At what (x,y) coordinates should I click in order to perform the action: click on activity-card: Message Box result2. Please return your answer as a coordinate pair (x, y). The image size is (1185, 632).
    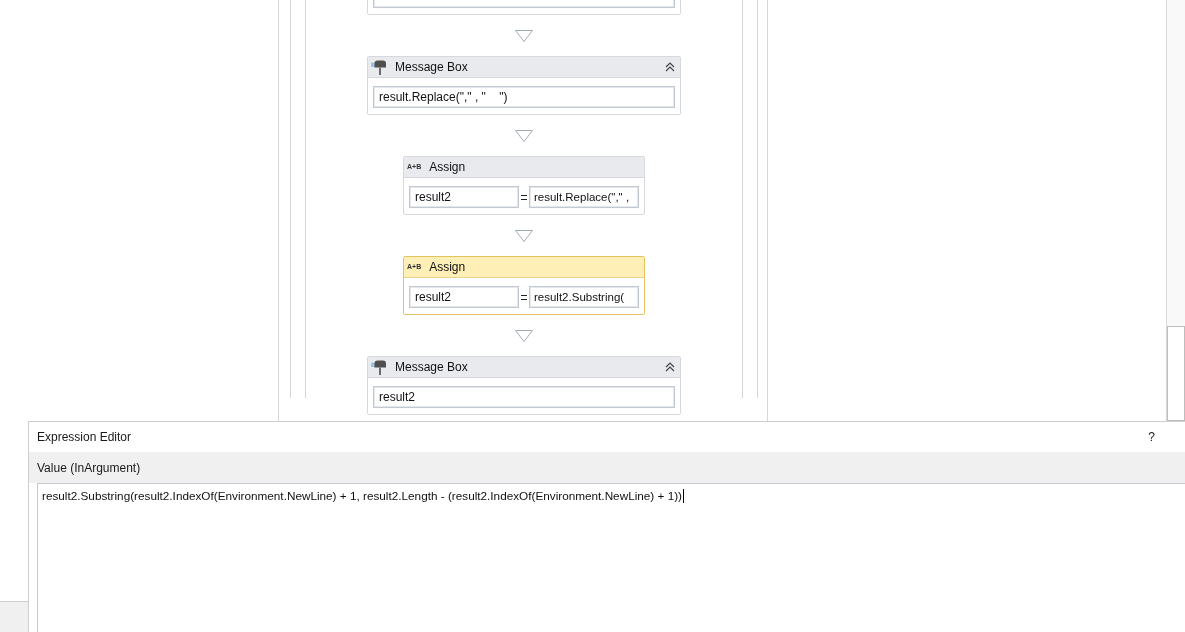
    Looking at the image, I should click on (524, 385).